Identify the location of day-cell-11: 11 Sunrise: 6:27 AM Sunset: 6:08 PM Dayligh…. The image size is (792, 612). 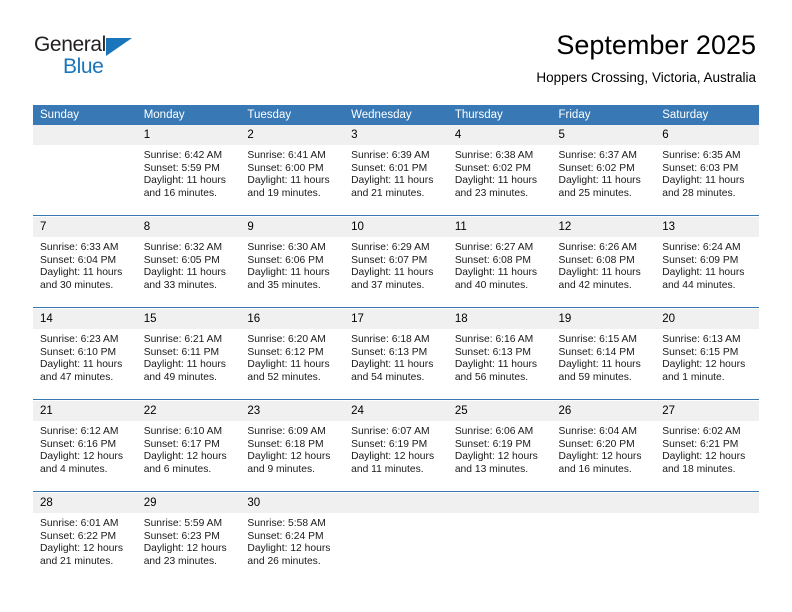
(499, 262).